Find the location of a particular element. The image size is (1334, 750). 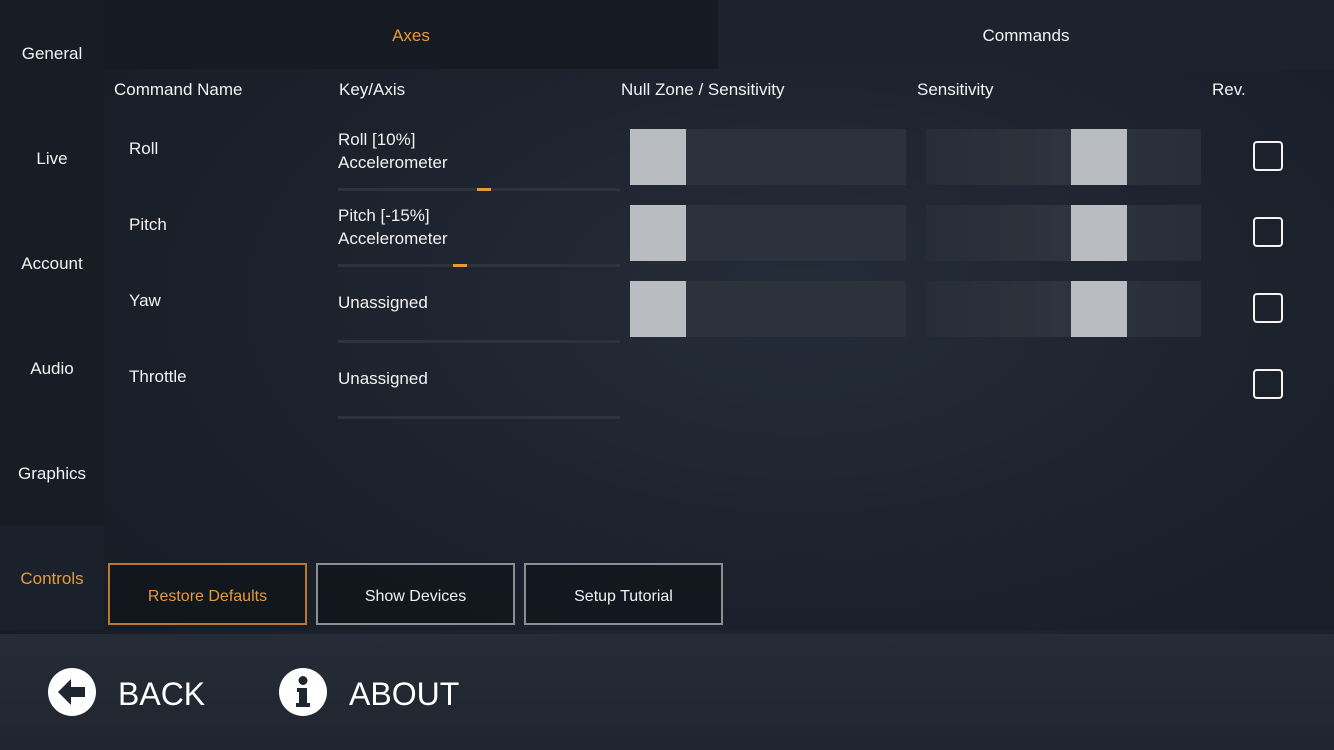

column-header-command-name: Command Name is located at coordinates (178, 89).